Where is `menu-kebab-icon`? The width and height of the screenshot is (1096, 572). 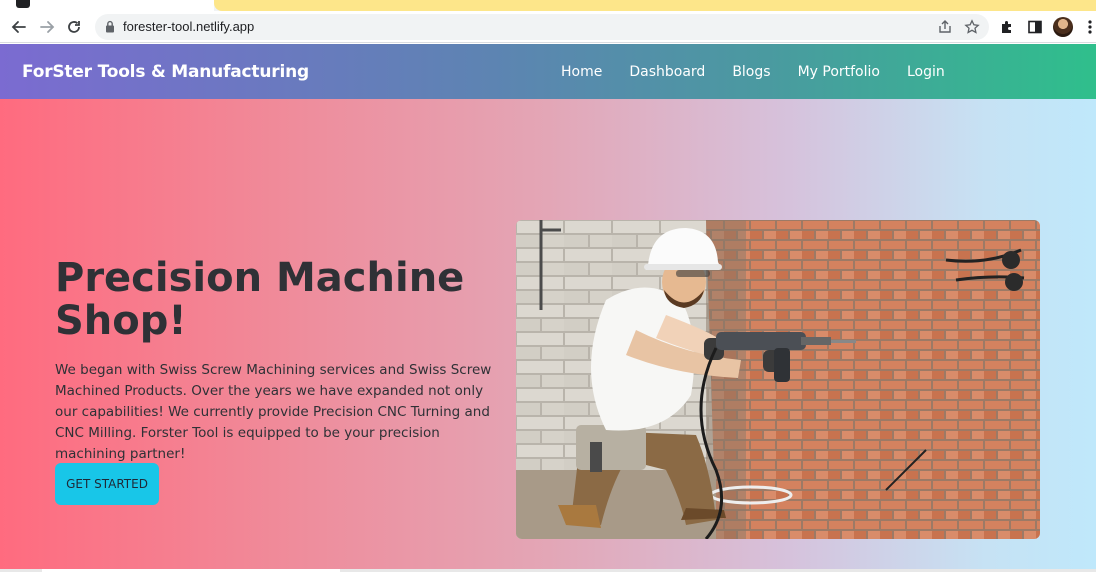 menu-kebab-icon is located at coordinates (1087, 27).